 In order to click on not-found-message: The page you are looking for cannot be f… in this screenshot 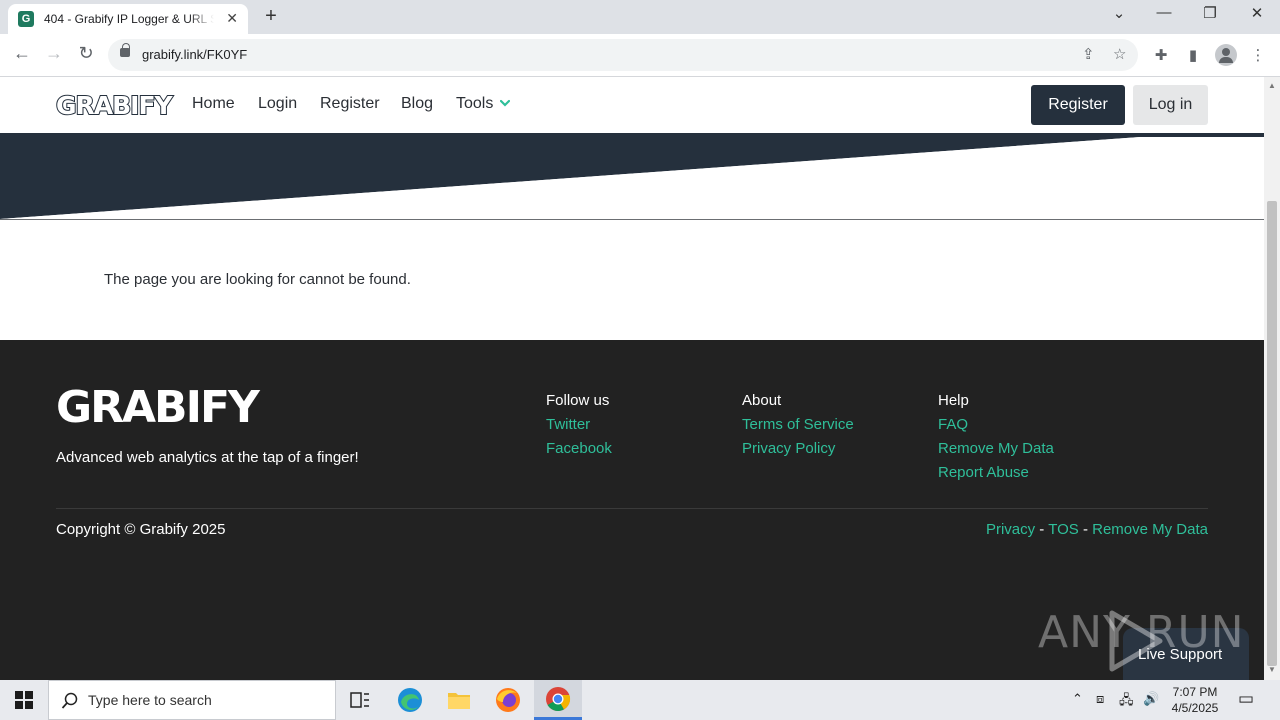, I will do `click(257, 279)`.